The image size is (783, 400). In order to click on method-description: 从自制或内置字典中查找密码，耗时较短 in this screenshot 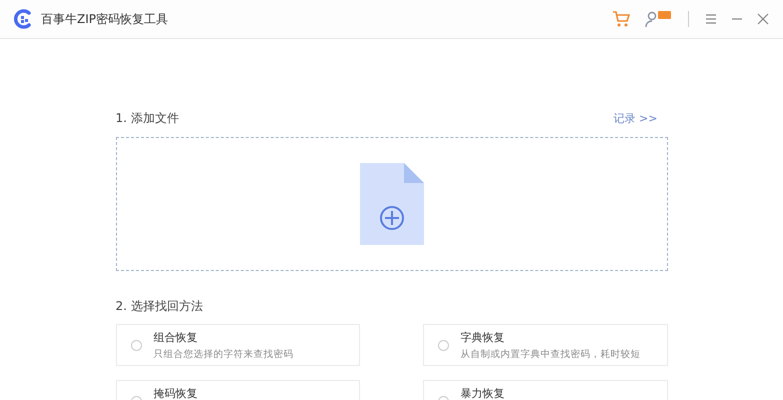, I will do `click(550, 354)`.